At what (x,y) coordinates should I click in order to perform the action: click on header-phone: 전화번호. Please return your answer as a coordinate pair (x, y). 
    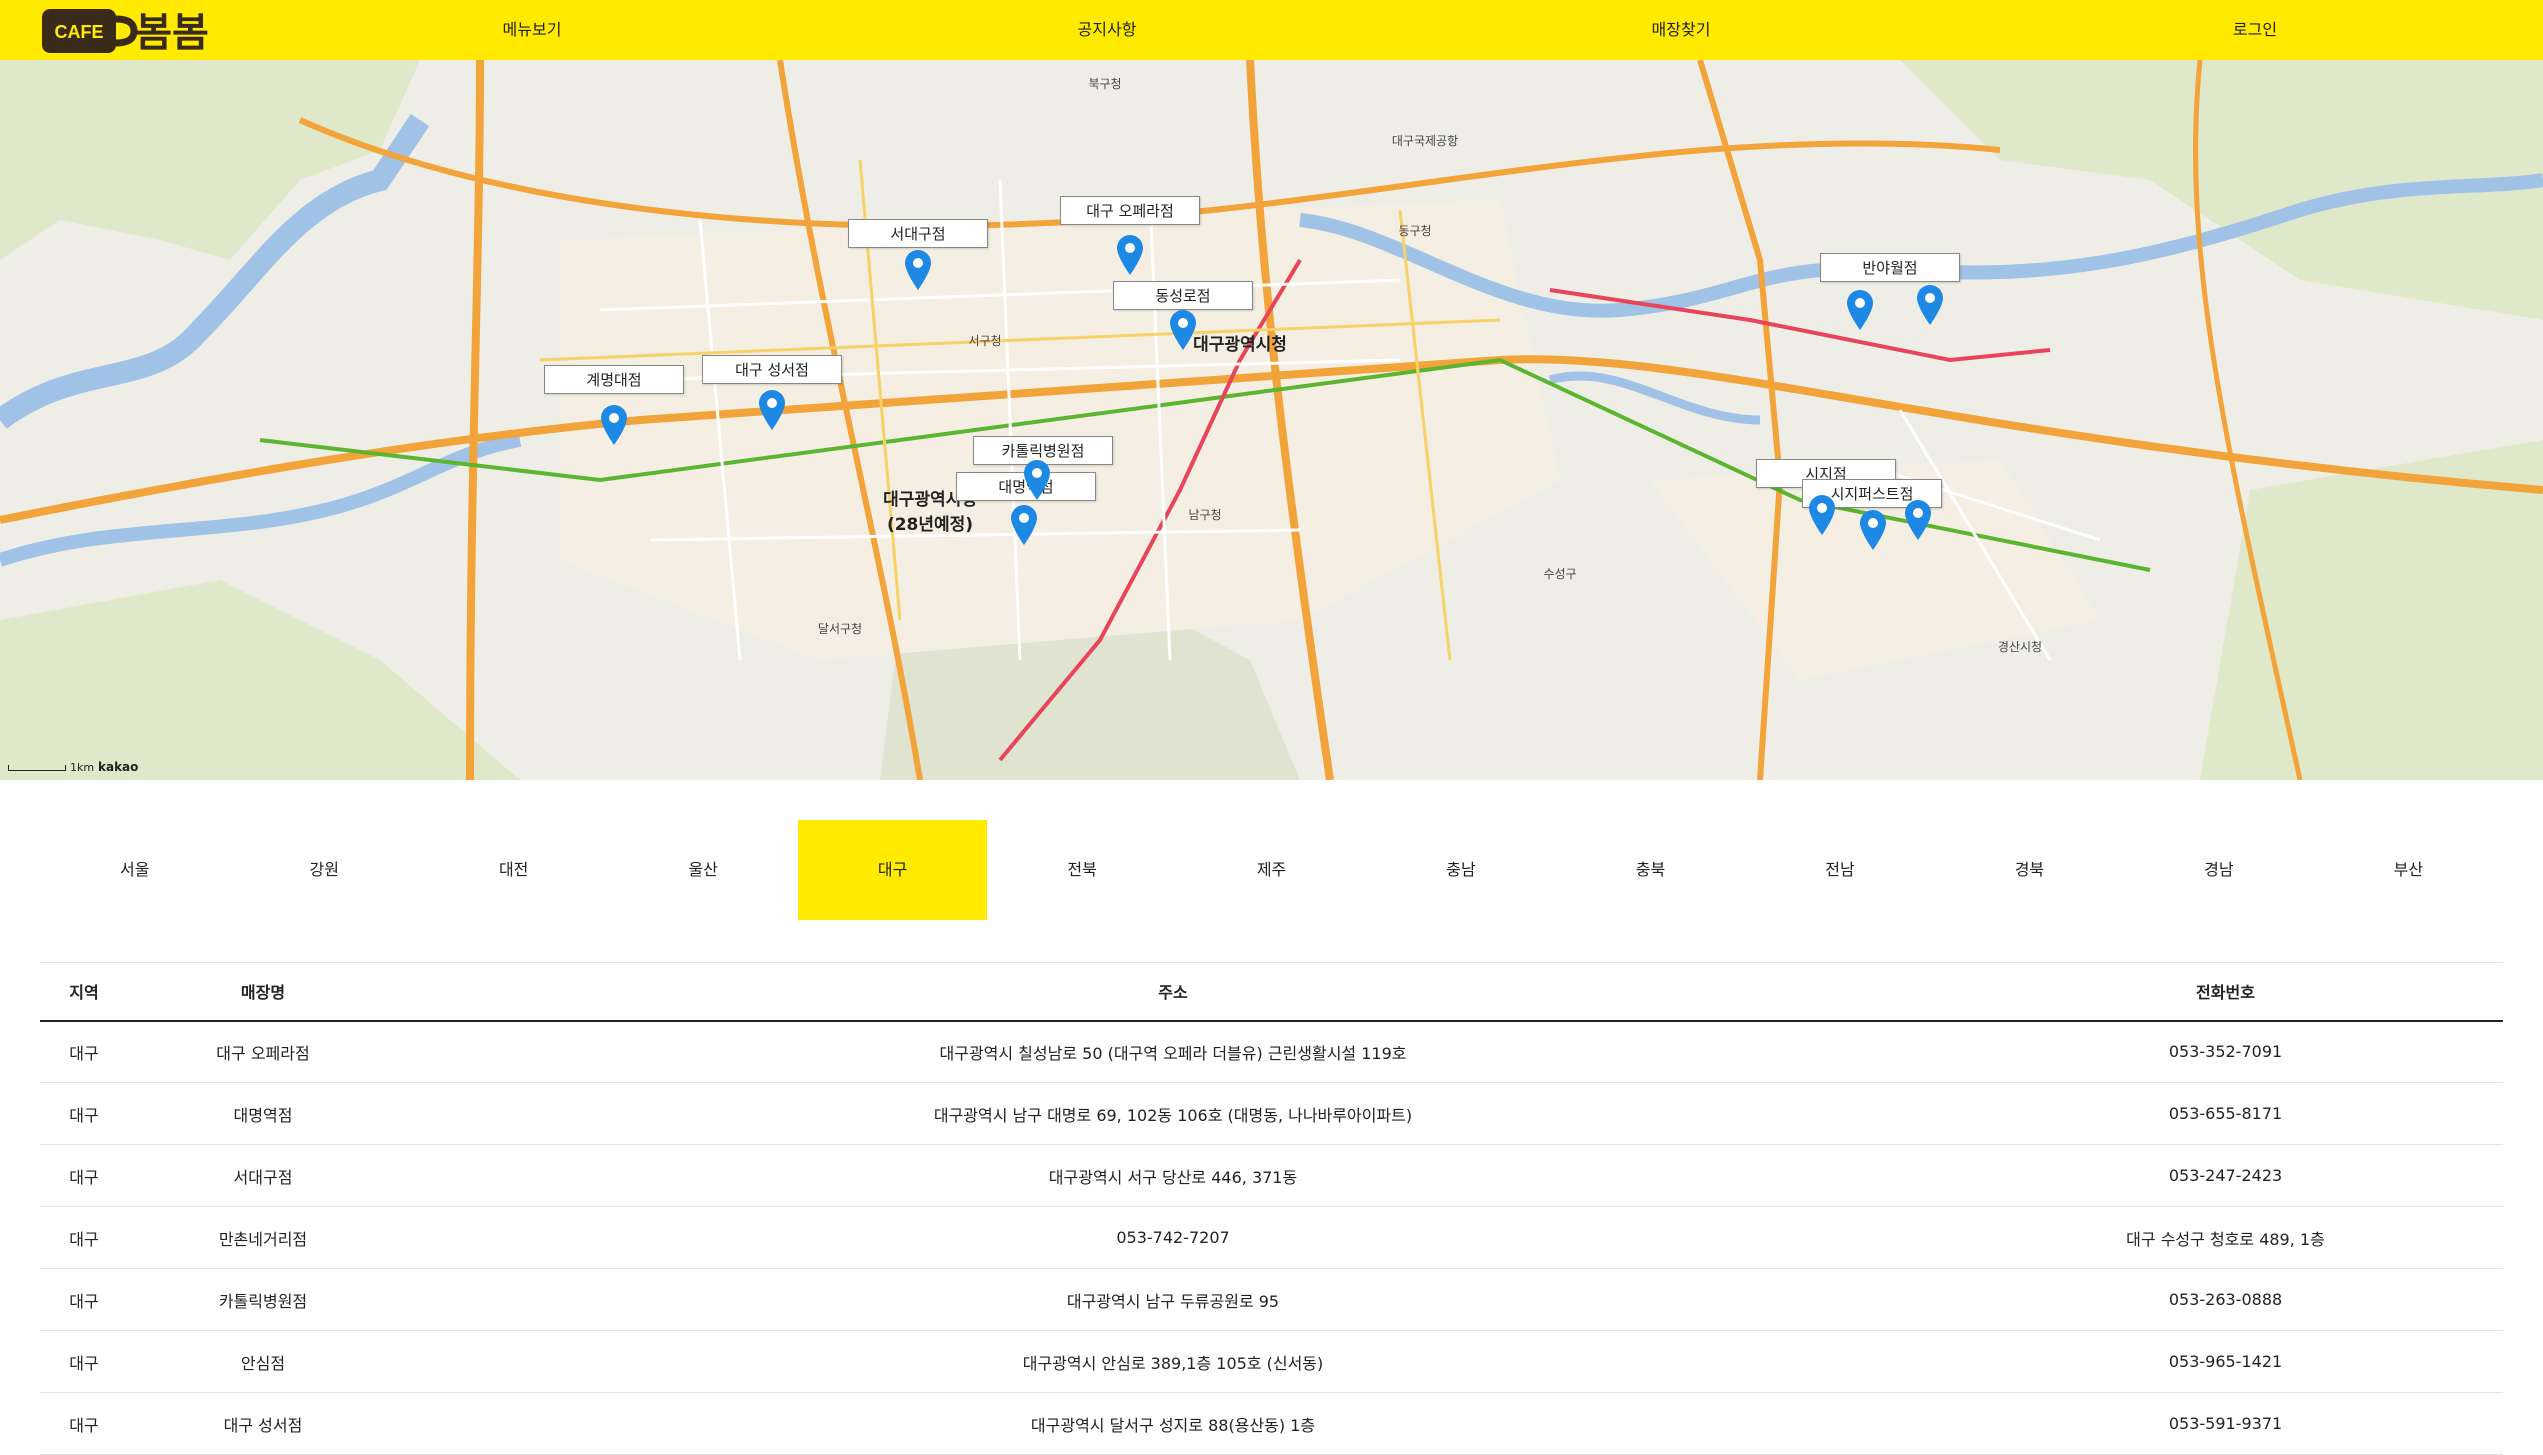
    Looking at the image, I should click on (2225, 992).